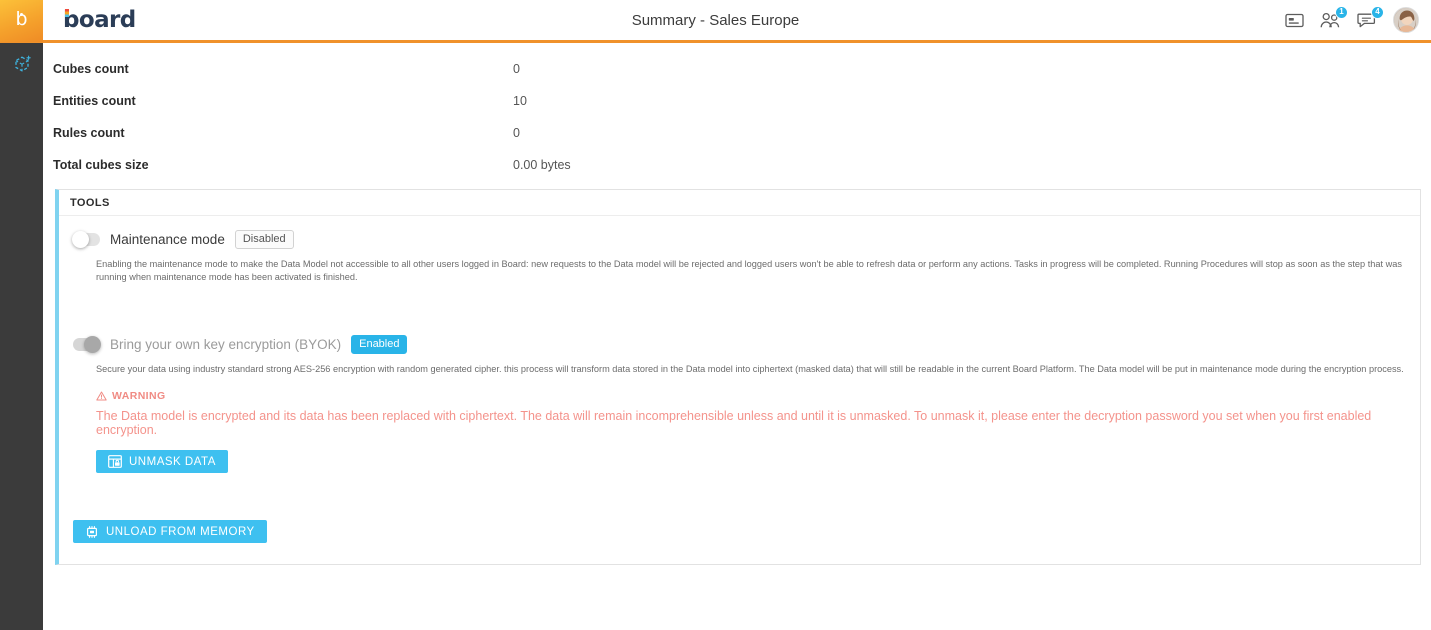  Describe the element at coordinates (90, 202) in the screenshot. I see `tools-panel-title: TOOLS` at that location.